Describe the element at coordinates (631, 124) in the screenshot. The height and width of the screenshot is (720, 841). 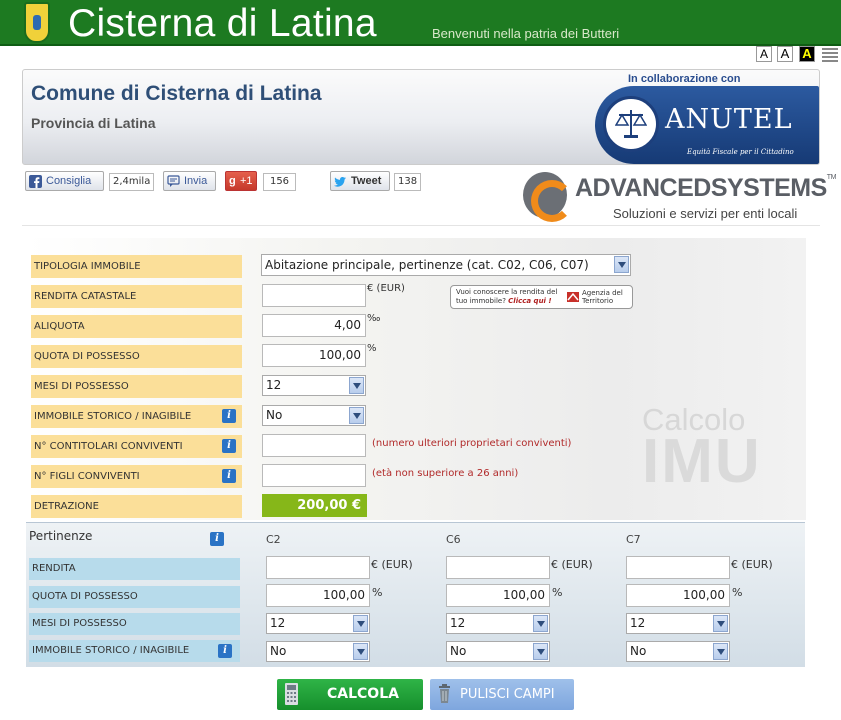
I see `scales-icon` at that location.